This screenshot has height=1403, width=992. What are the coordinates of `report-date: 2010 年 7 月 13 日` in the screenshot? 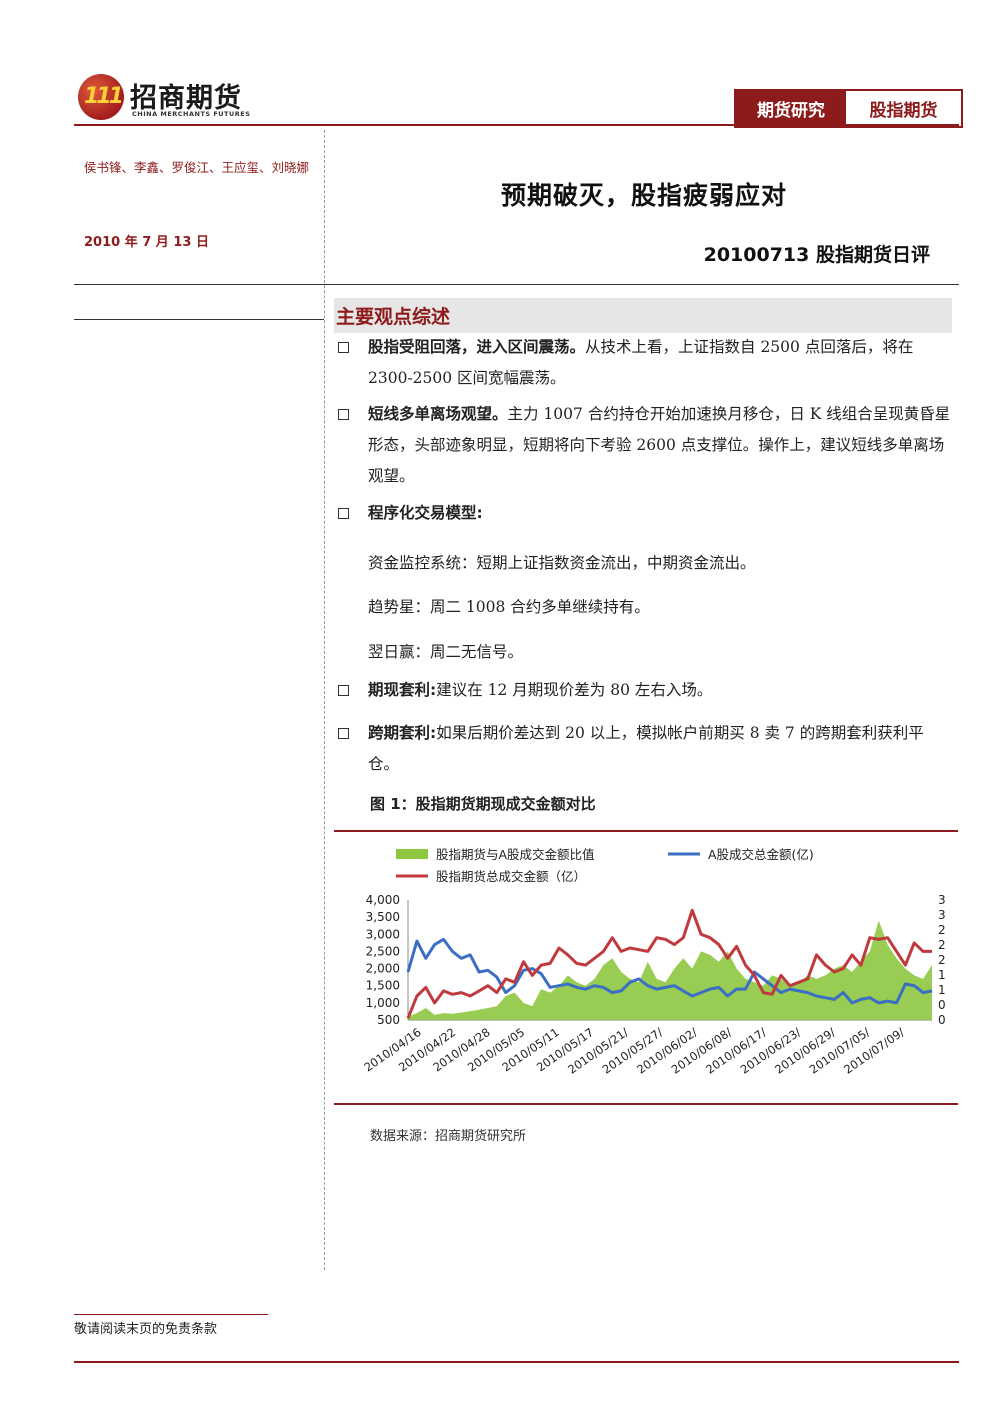 It's located at (146, 242).